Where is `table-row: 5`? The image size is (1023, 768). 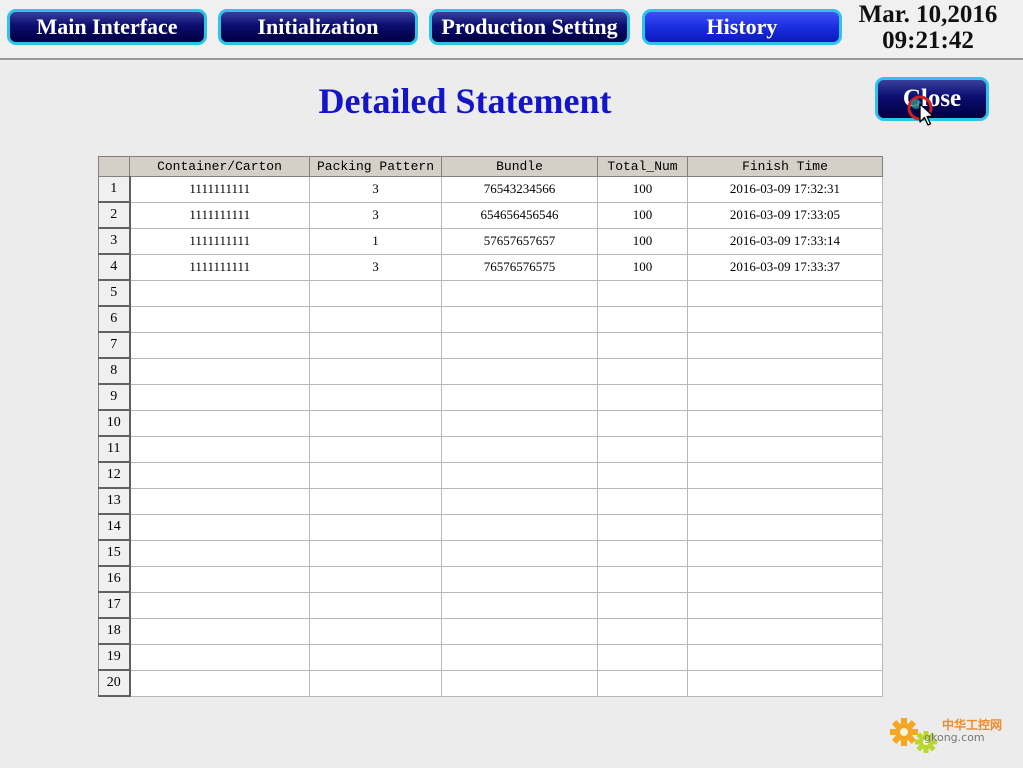
table-row: 5 is located at coordinates (490, 293).